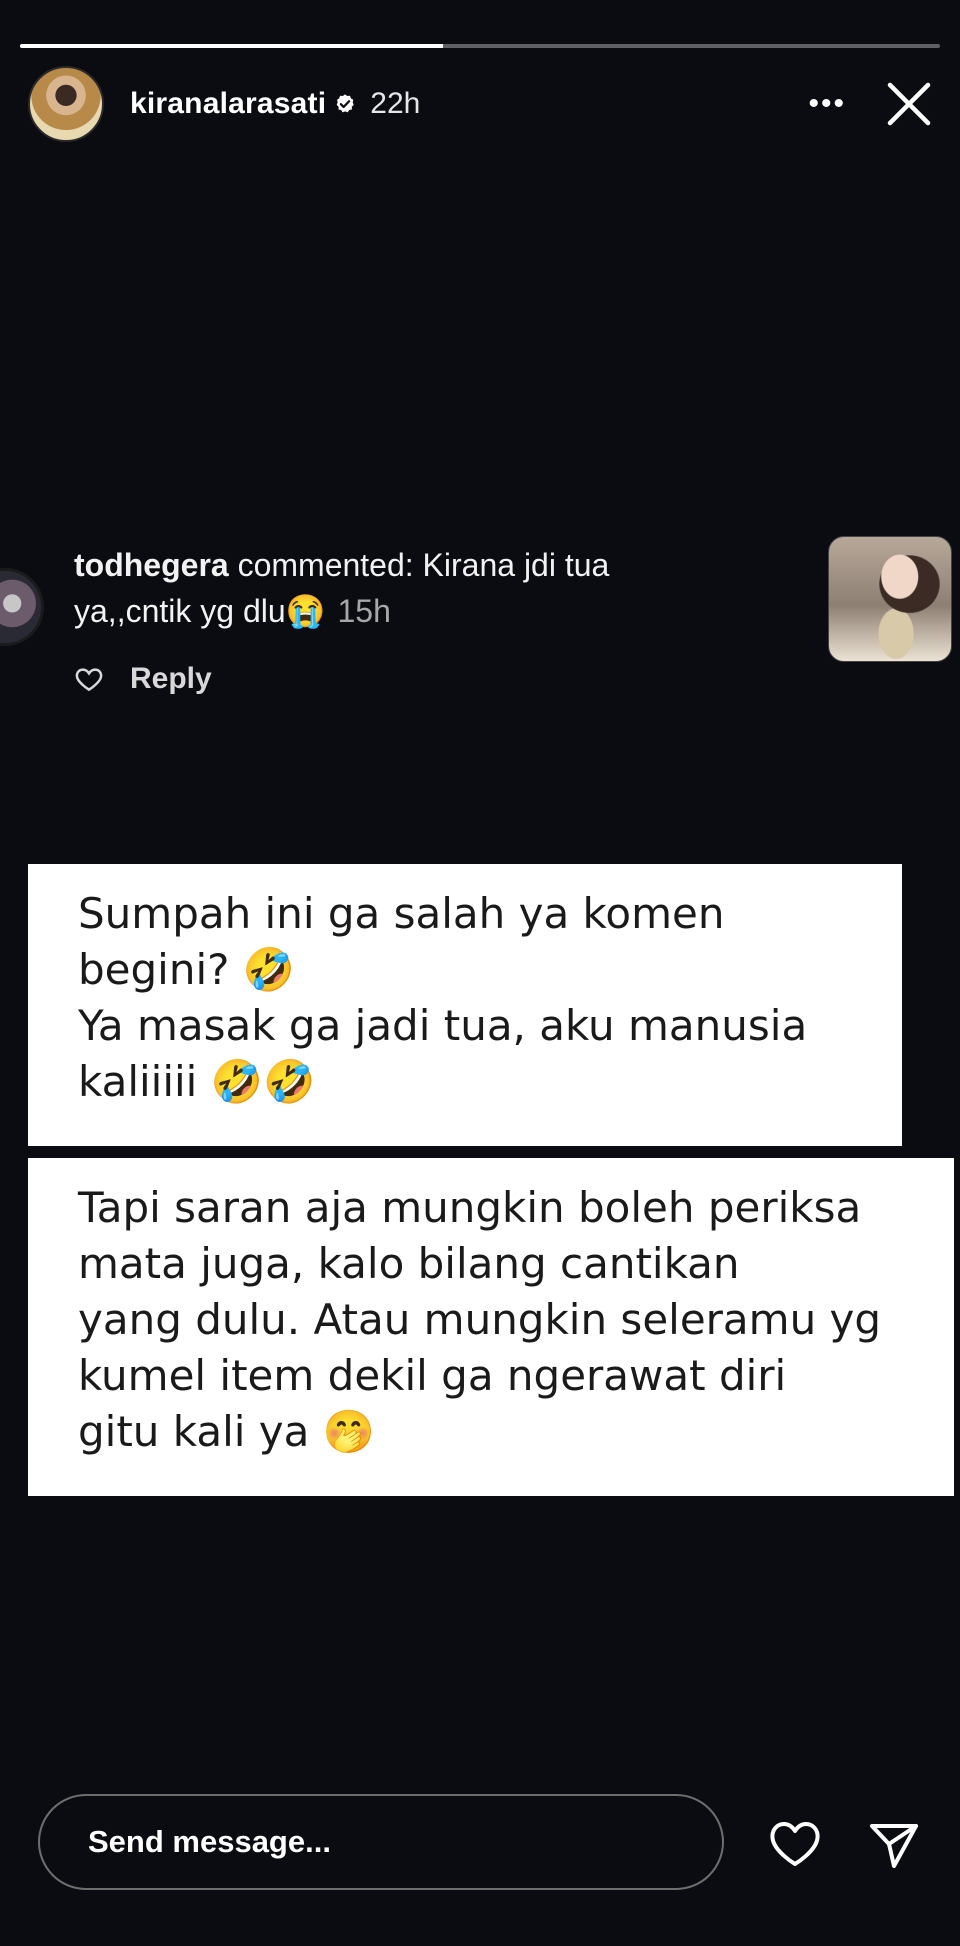 Image resolution: width=960 pixels, height=1946 pixels. I want to click on post-thumbnail, so click(890, 599).